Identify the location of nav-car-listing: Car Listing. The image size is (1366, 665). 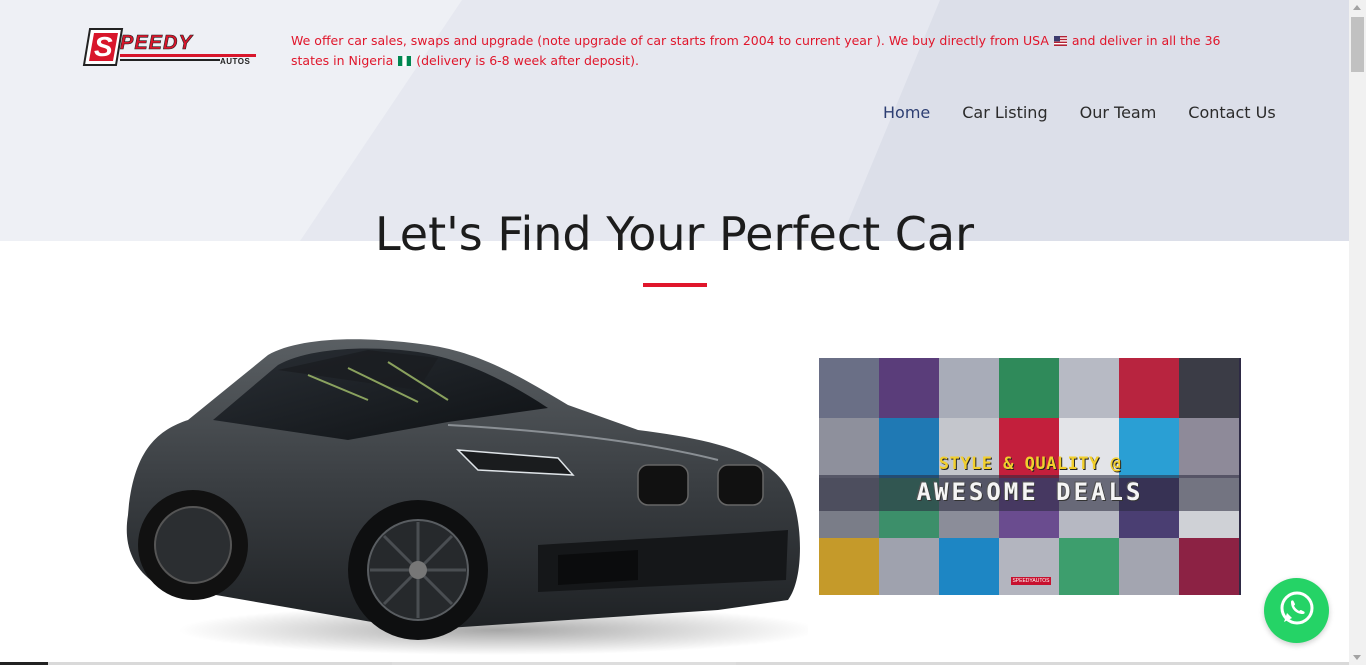
(1004, 112).